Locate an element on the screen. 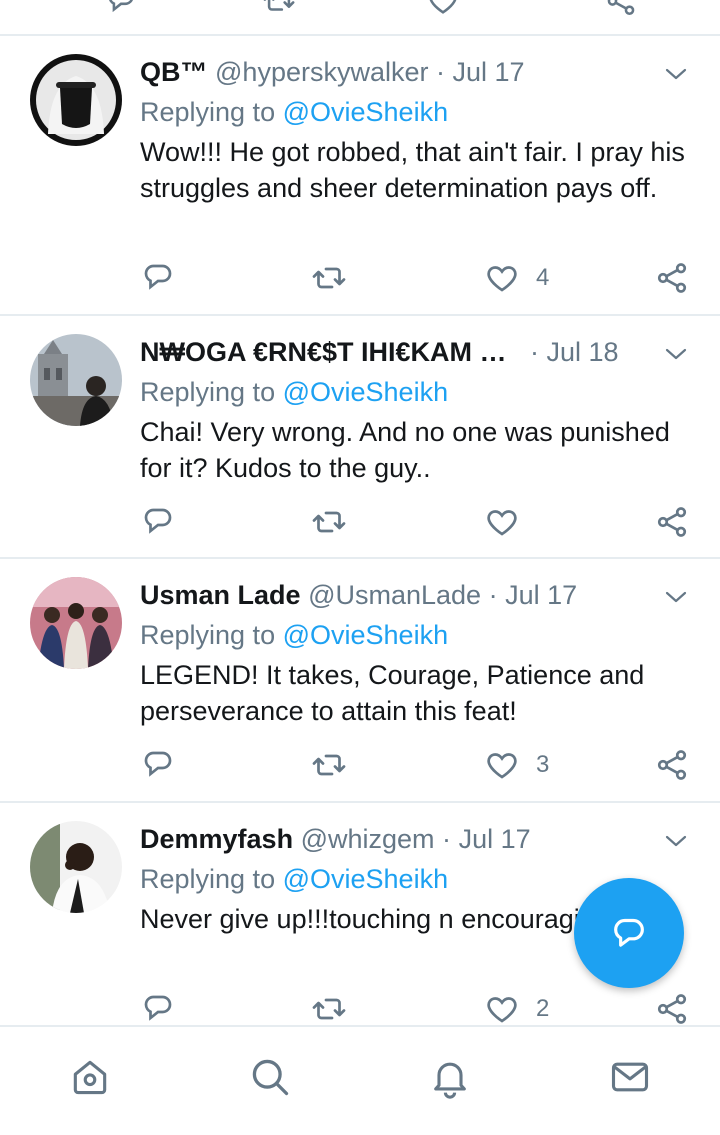  display-name: QB™ is located at coordinates (174, 72).